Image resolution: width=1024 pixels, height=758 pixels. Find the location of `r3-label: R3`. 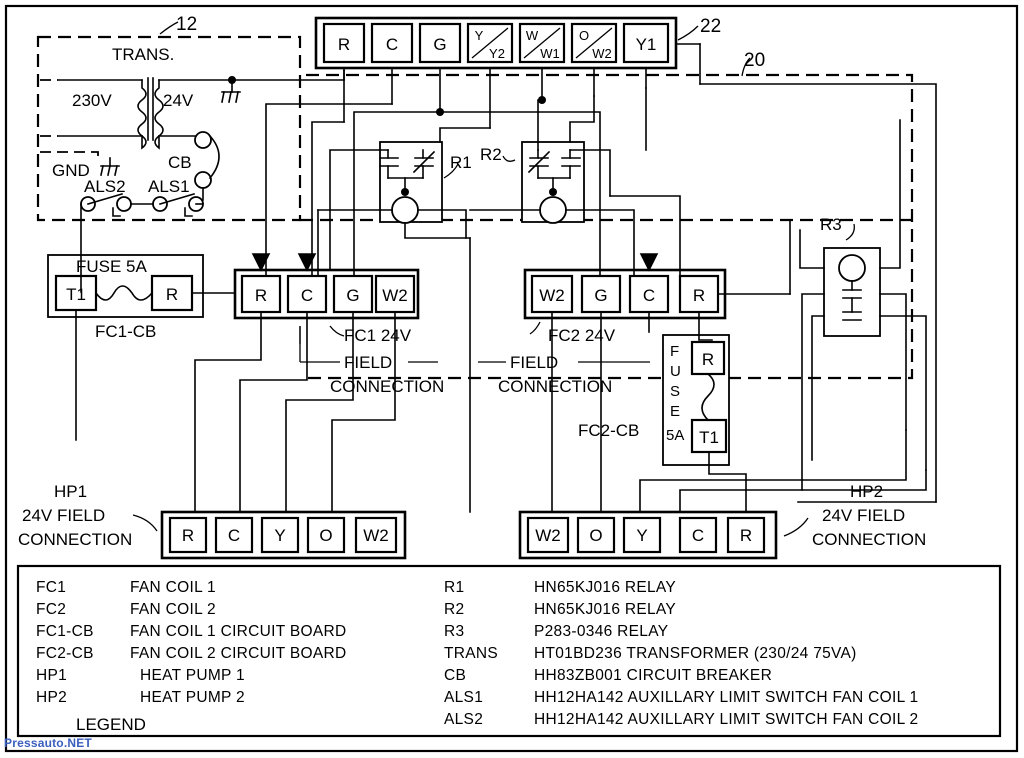

r3-label: R3 is located at coordinates (831, 224).